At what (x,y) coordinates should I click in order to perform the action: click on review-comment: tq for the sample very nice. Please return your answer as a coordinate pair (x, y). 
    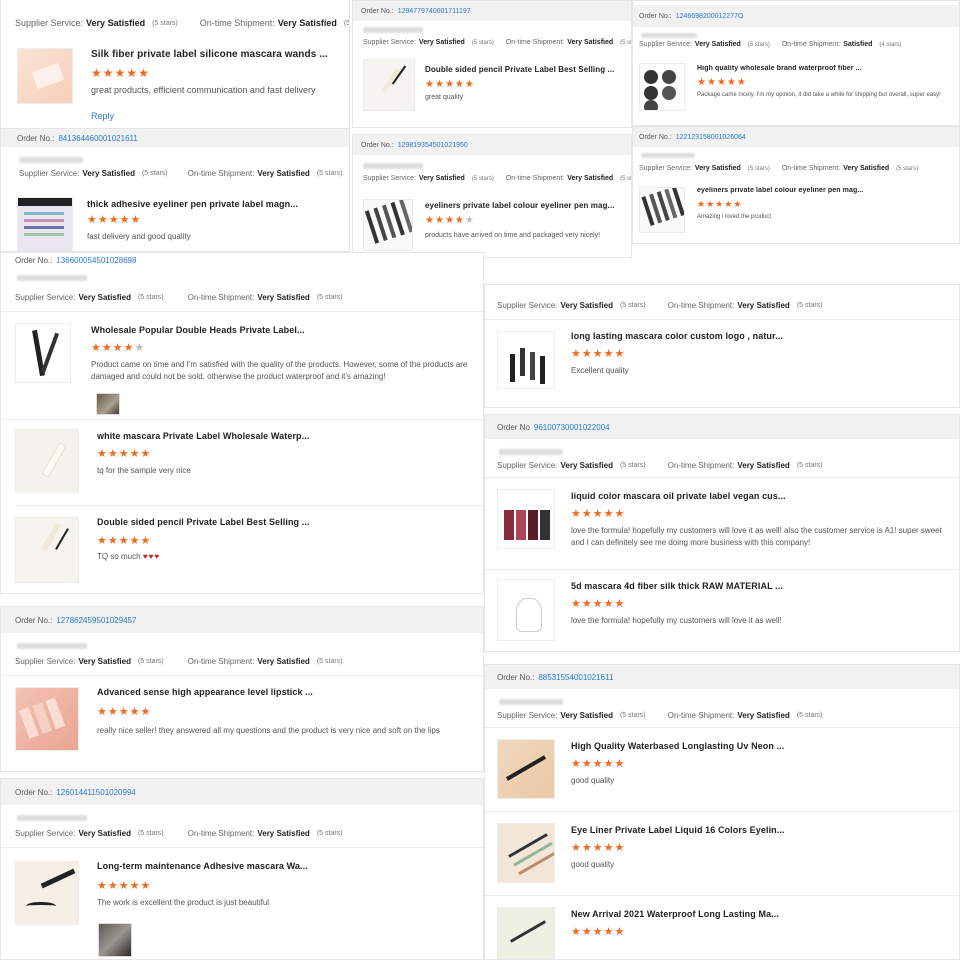
    Looking at the image, I should click on (144, 470).